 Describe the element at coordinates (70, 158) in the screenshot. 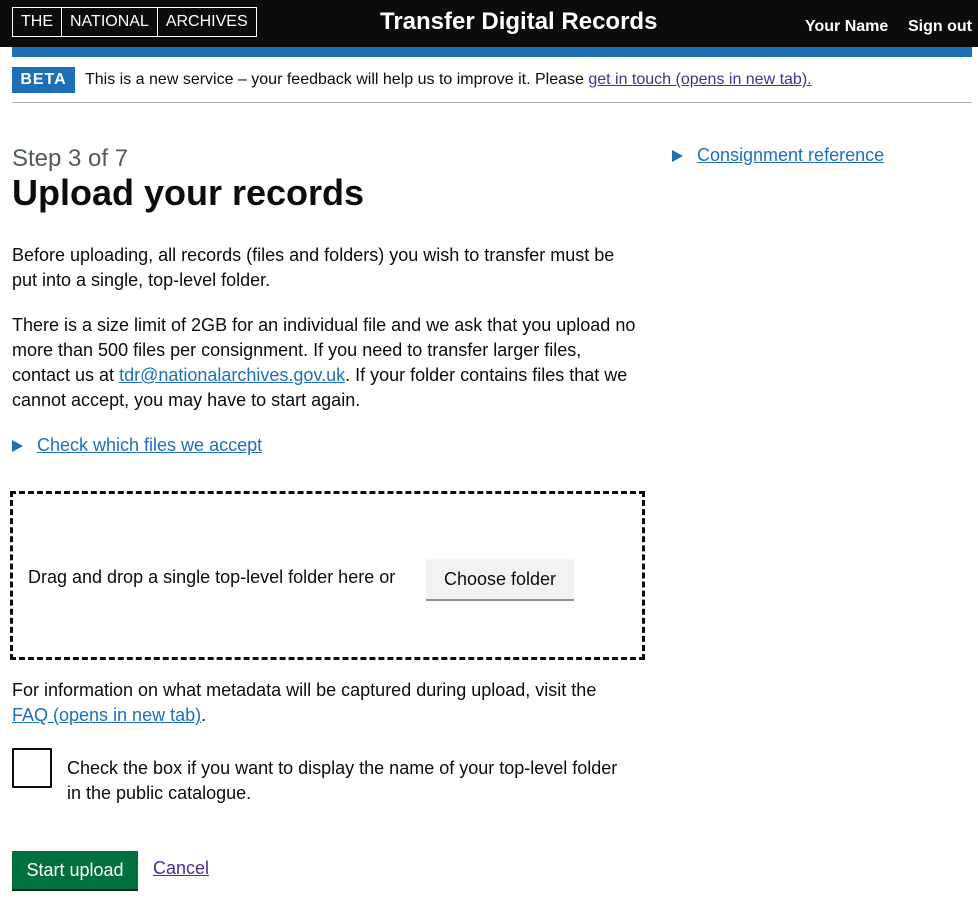

I see `step-caption: Step 3 of 7` at that location.